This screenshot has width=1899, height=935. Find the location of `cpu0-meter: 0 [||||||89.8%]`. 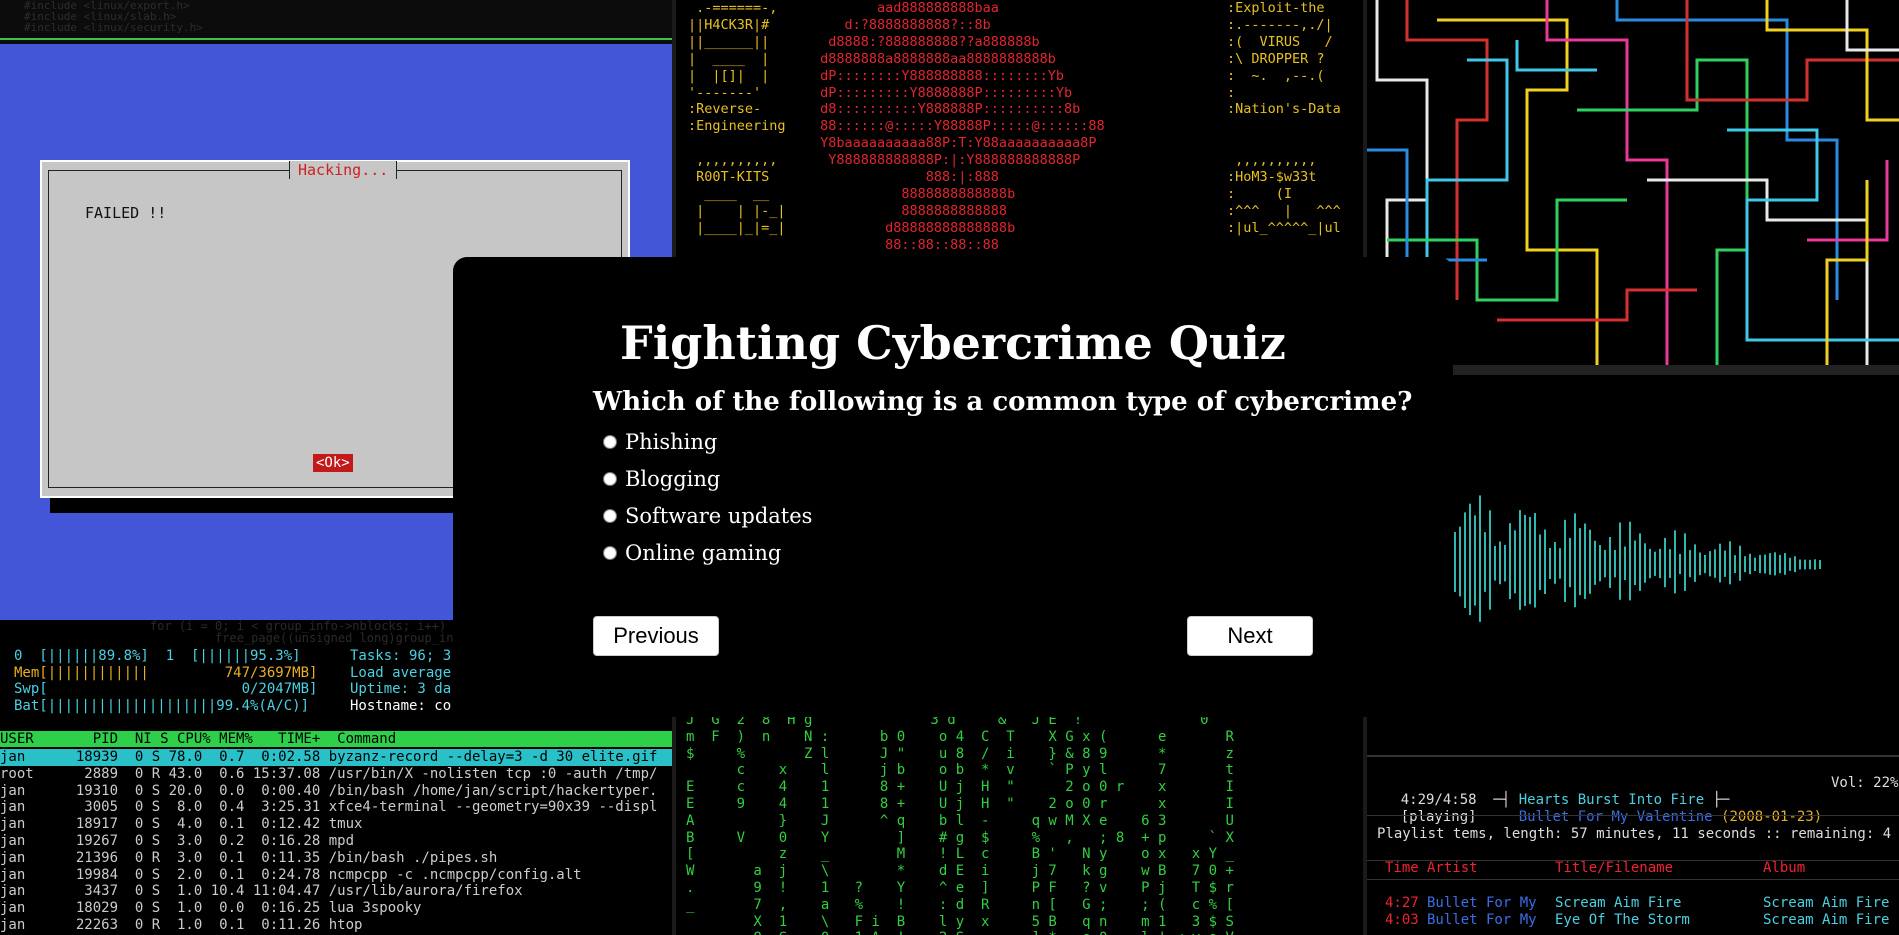

cpu0-meter: 0 [||||||89.8%] is located at coordinates (81, 656).